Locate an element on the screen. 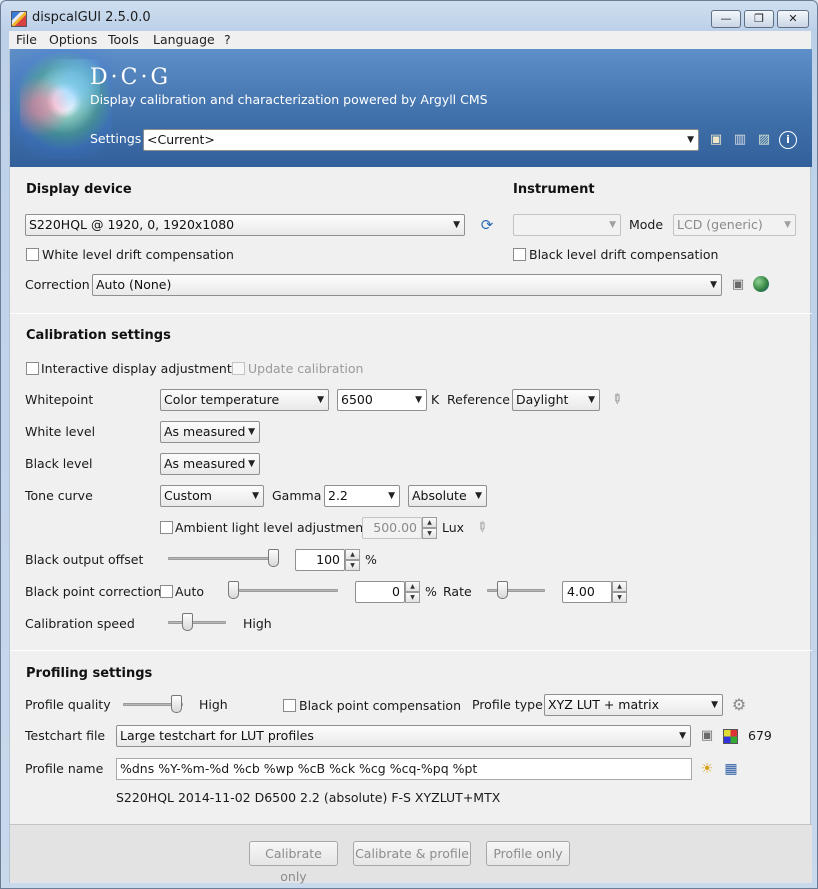  black-point-compensation-checkbox is located at coordinates (289, 705).